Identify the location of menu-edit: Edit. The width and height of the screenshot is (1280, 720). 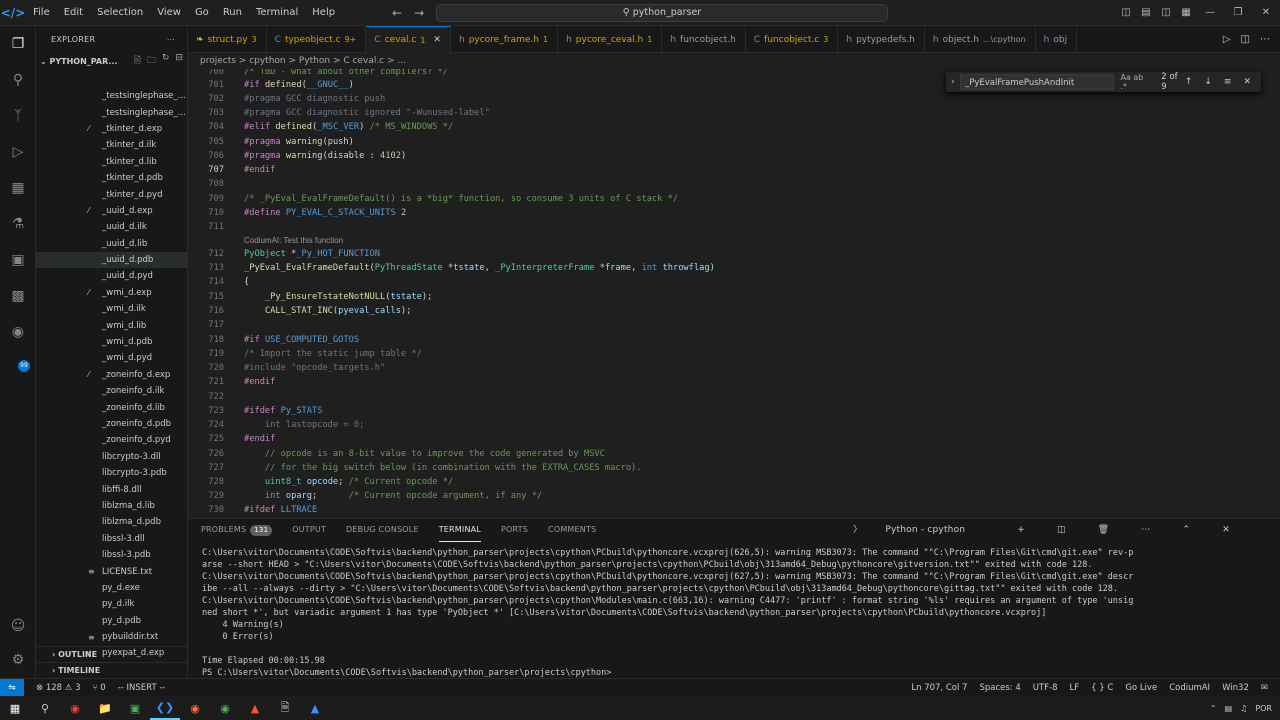
(73, 13).